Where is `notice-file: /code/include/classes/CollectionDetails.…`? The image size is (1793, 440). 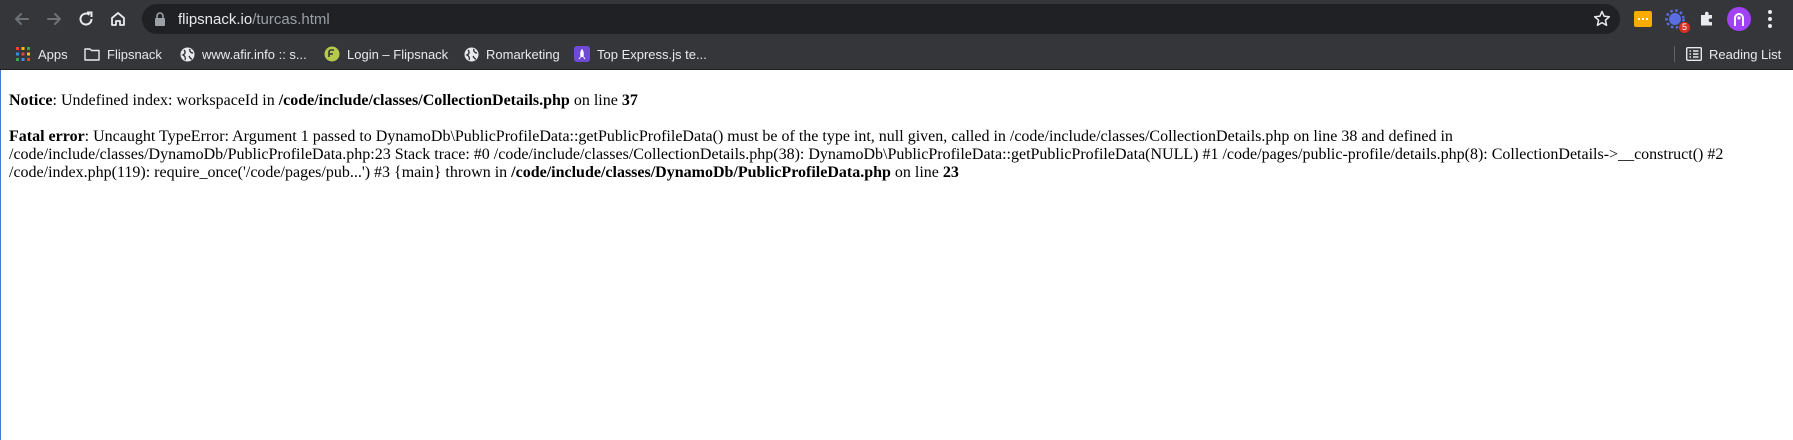
notice-file: /code/include/classes/CollectionDetails.… is located at coordinates (424, 100).